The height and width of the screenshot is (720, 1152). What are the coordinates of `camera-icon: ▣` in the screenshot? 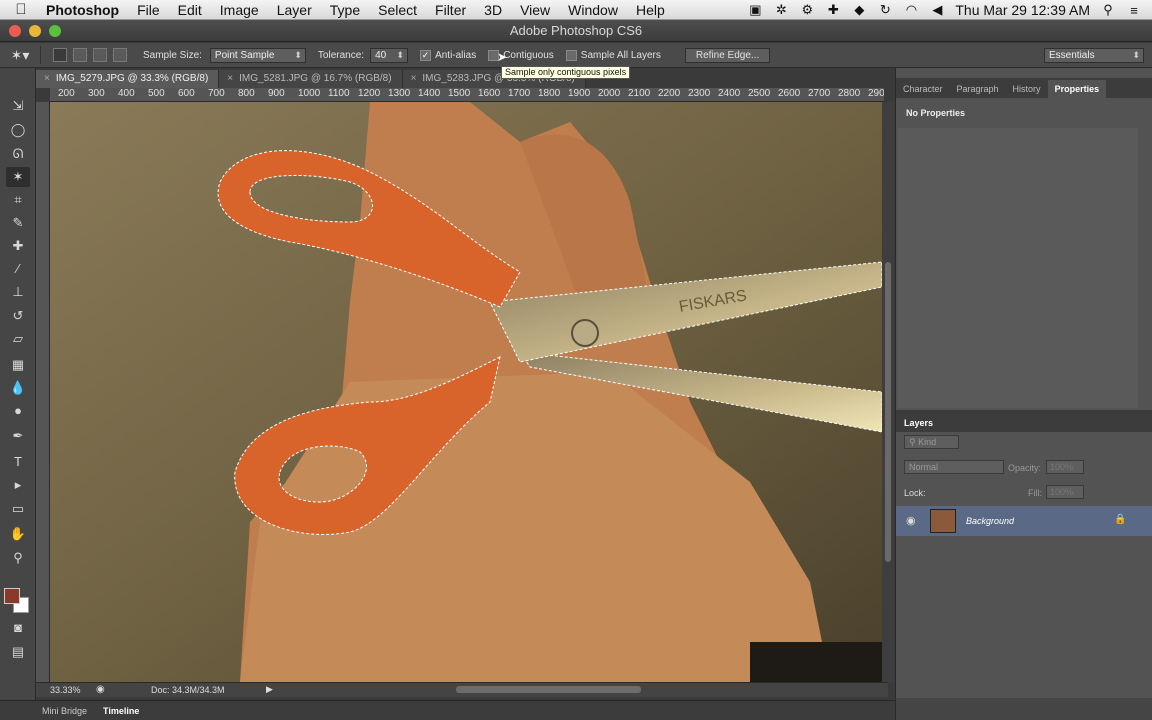 It's located at (755, 10).